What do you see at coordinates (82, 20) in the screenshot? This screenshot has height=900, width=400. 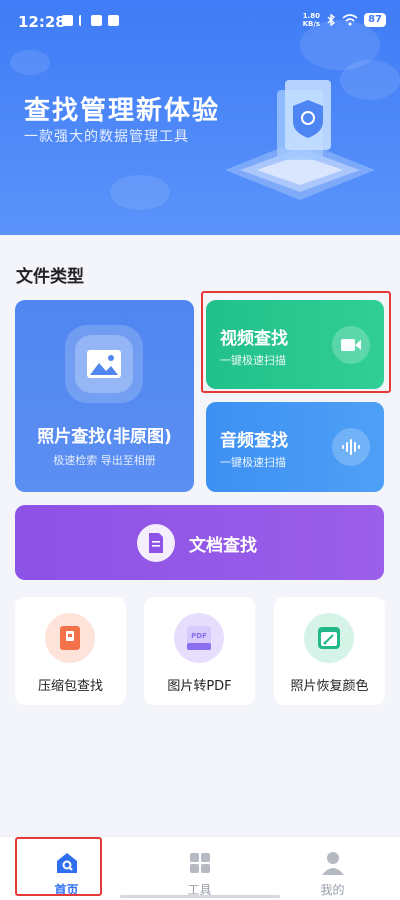 I see `download-icon` at bounding box center [82, 20].